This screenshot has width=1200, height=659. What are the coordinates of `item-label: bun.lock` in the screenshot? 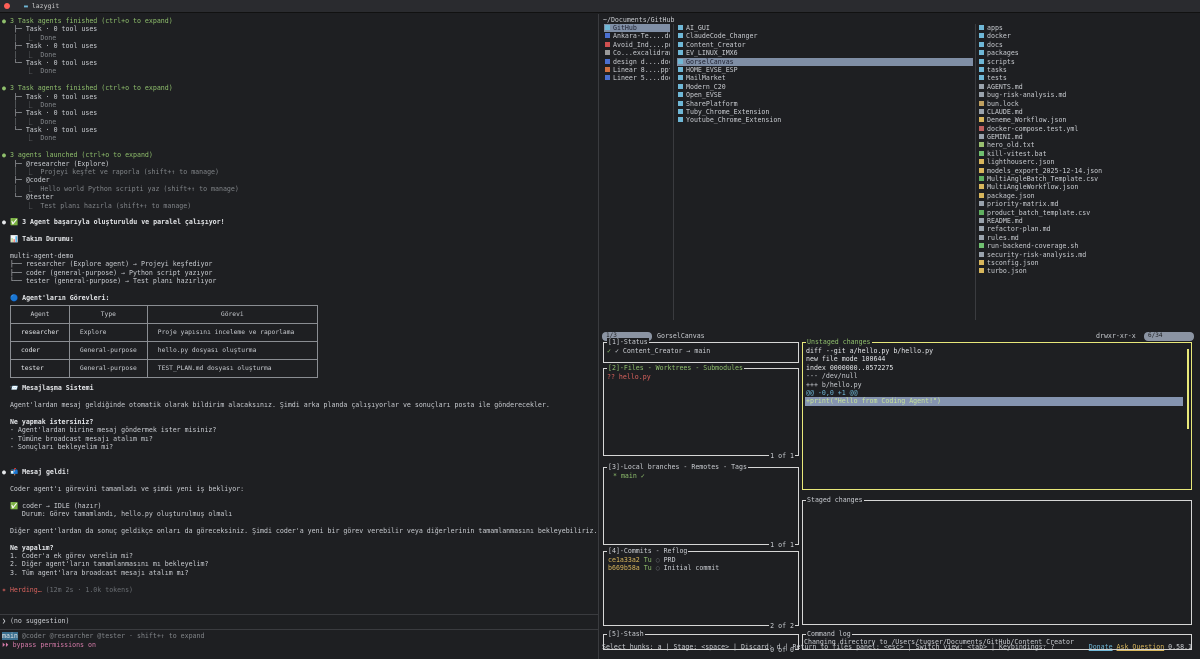 It's located at (1003, 103).